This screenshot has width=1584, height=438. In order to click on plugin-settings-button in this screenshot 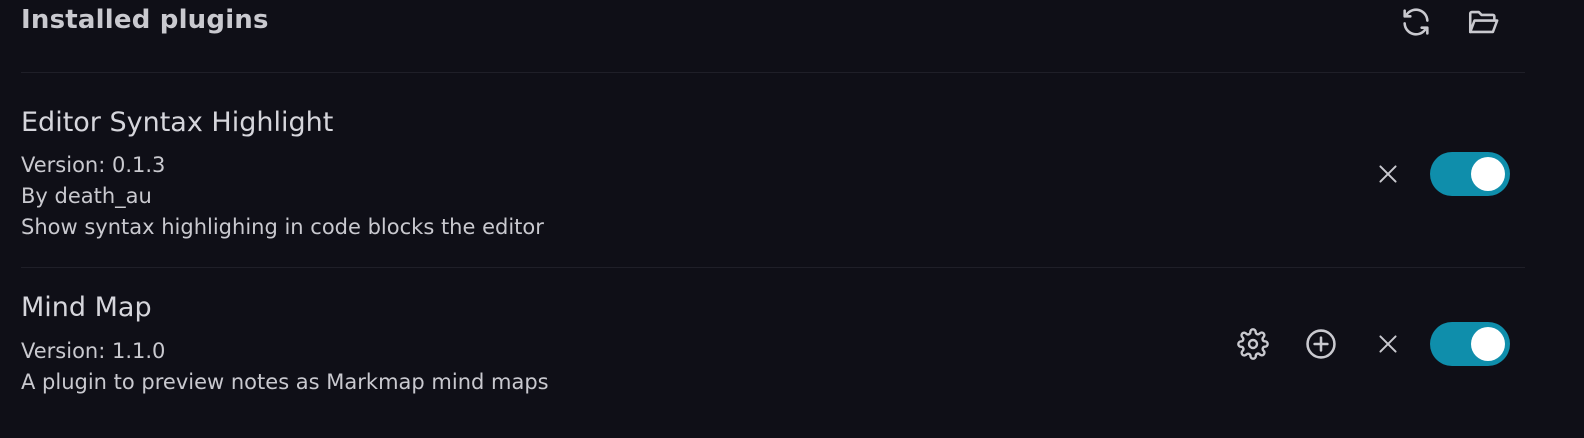, I will do `click(1253, 344)`.